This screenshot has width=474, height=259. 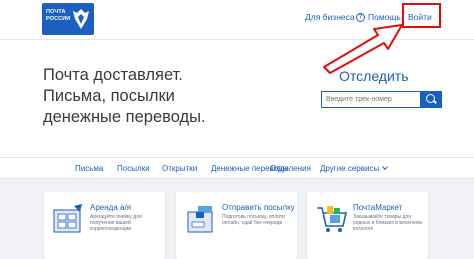 What do you see at coordinates (124, 117) in the screenshot?
I see `hero-line: денежные переводы.` at bounding box center [124, 117].